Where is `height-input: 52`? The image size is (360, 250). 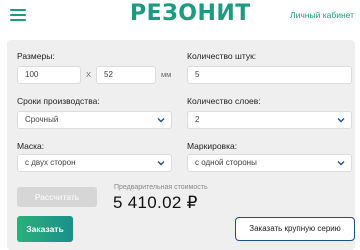
height-input: 52 is located at coordinates (126, 75).